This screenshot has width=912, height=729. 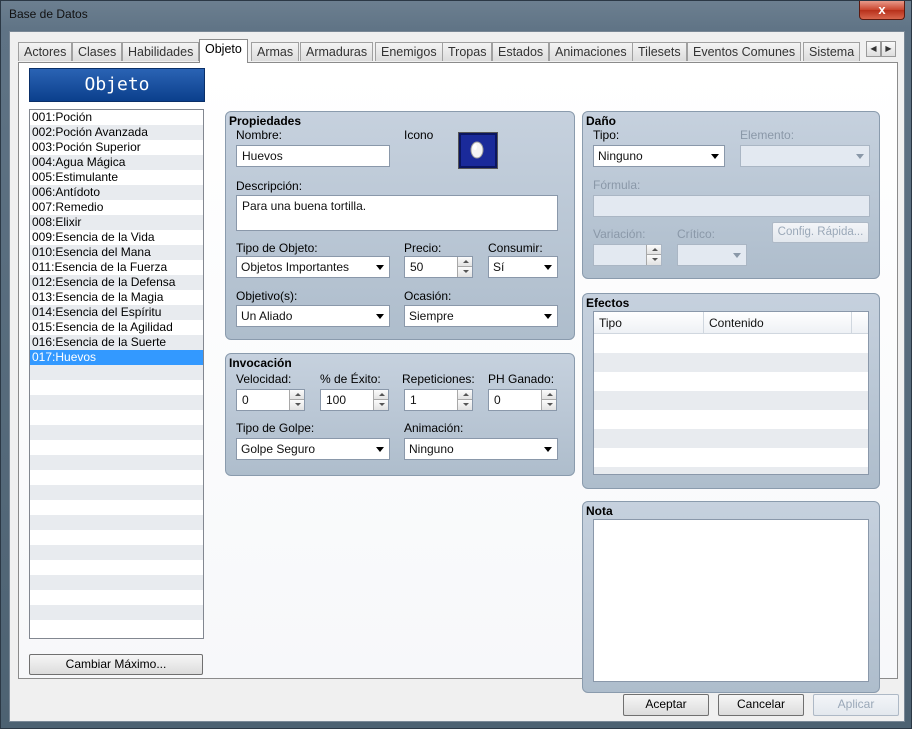 What do you see at coordinates (116, 342) in the screenshot?
I see `list-item: 016:Esencia de la Suerte` at bounding box center [116, 342].